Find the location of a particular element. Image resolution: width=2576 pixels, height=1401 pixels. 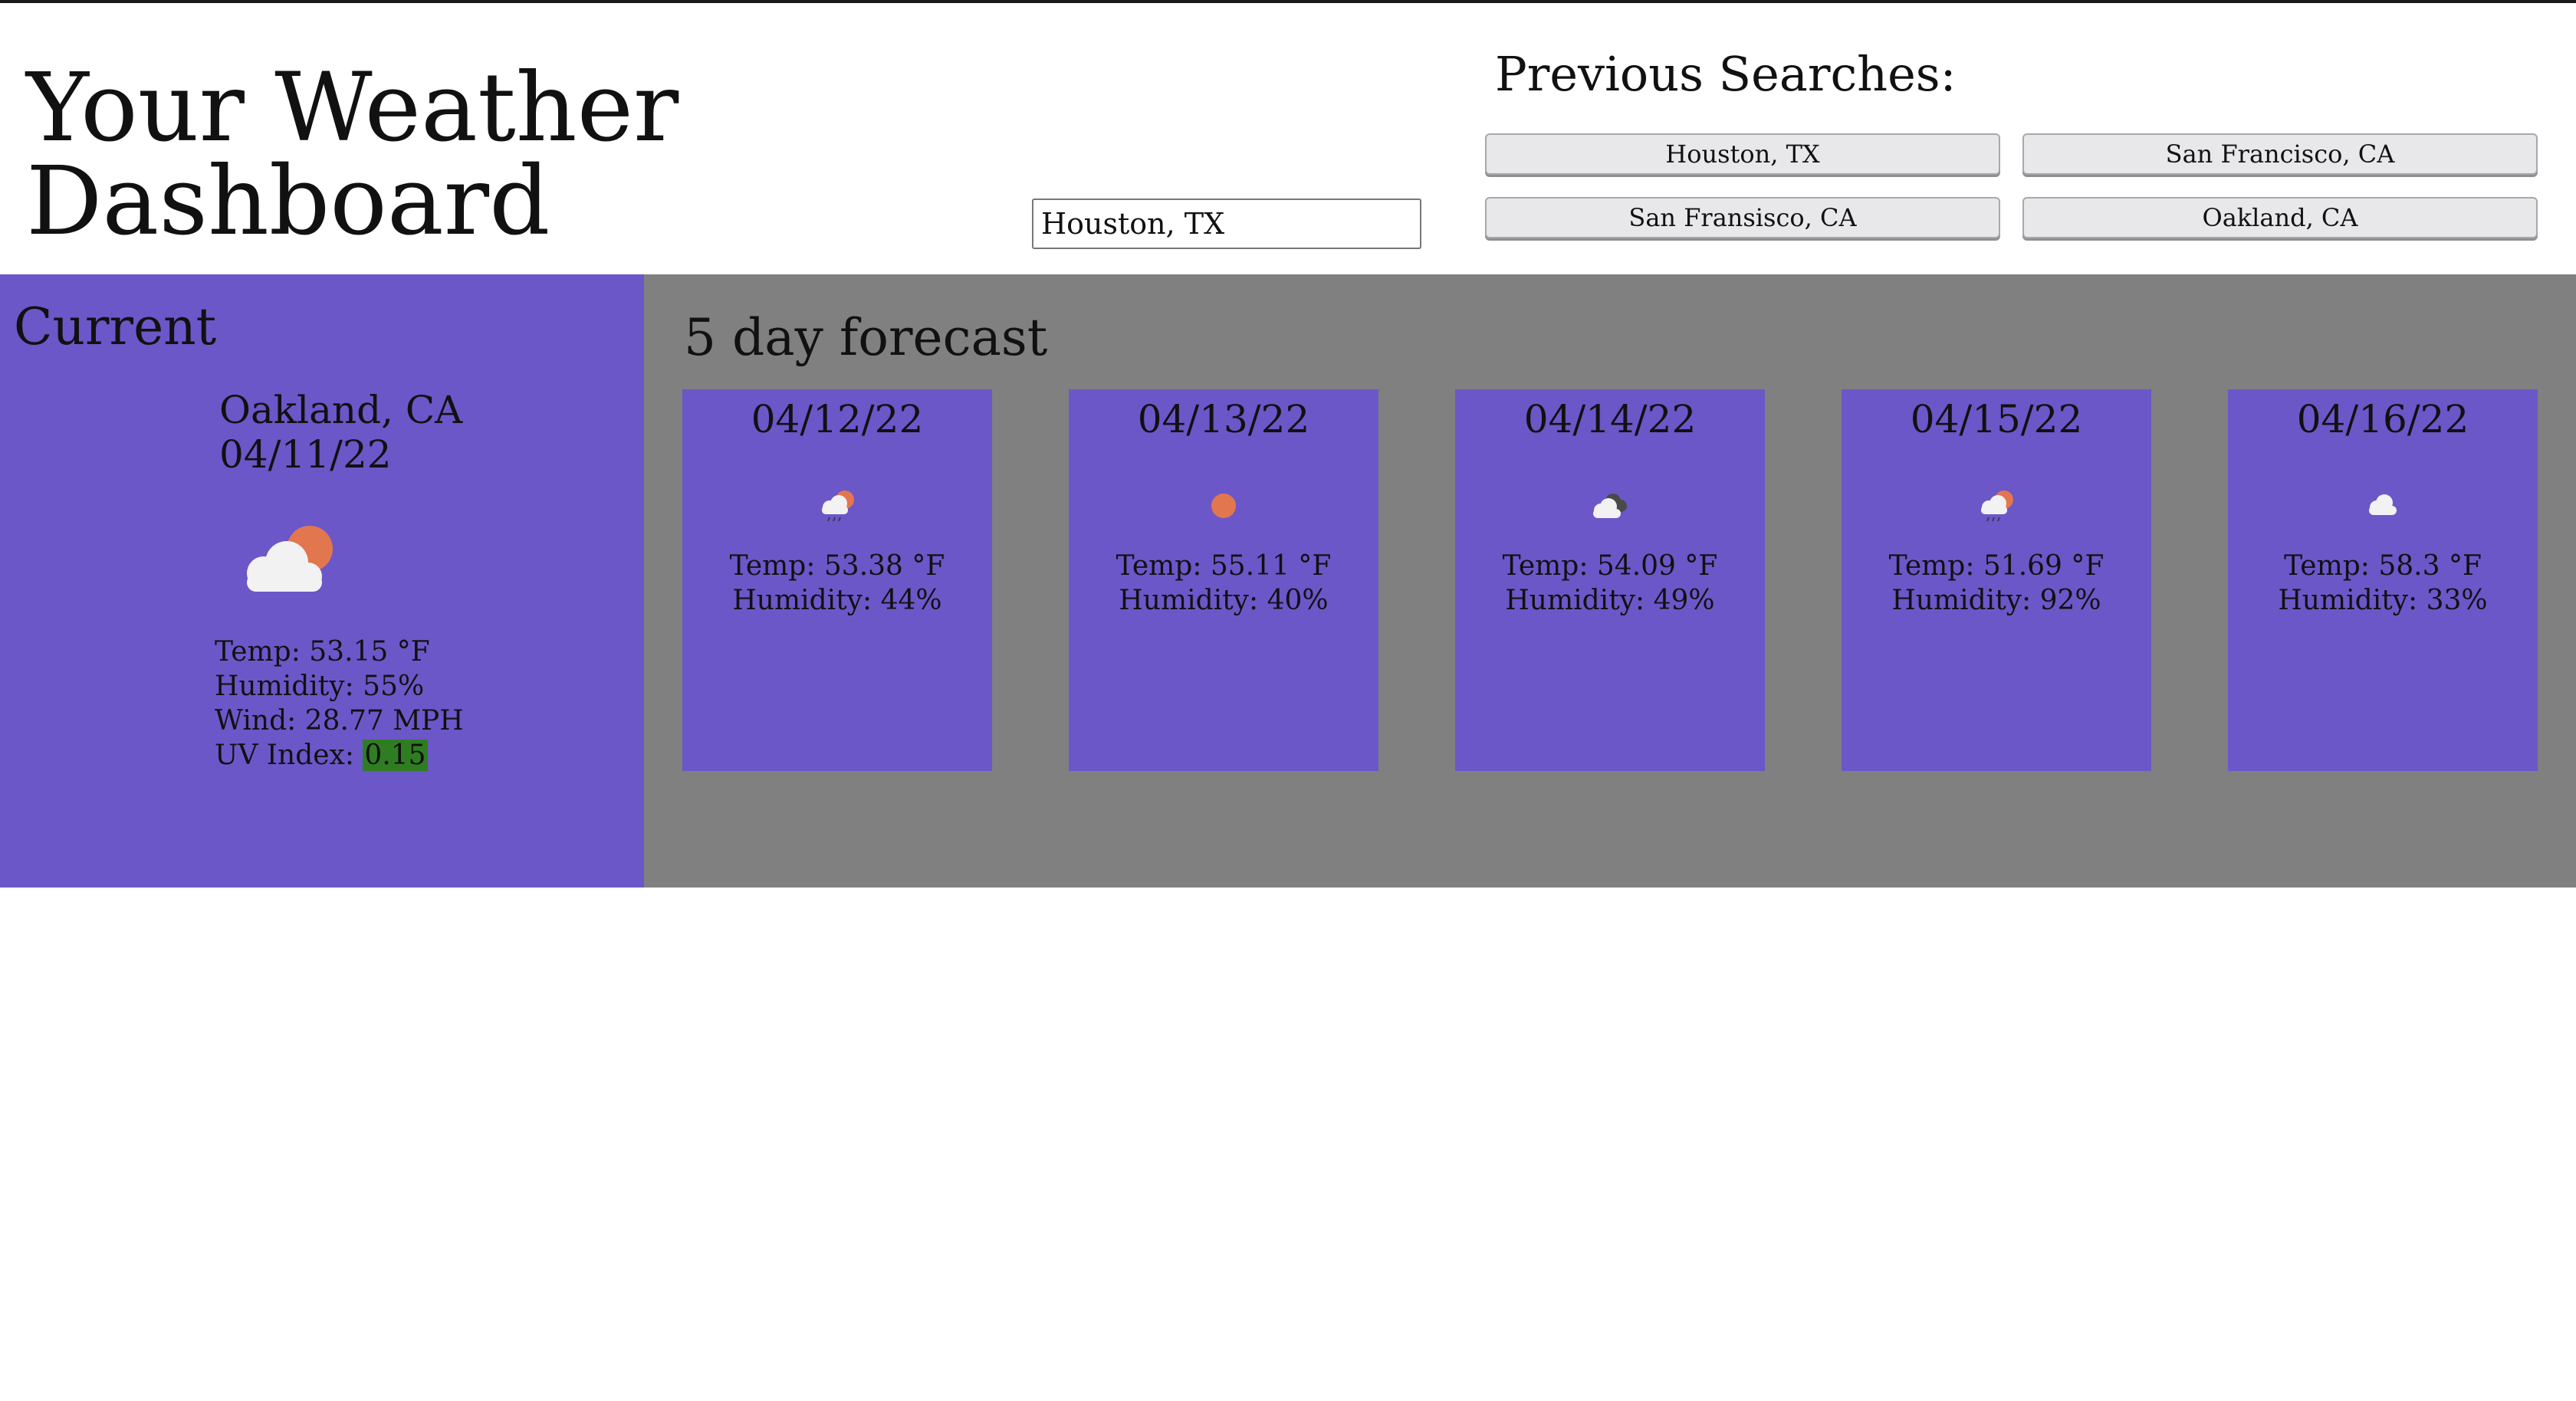

current-wind: Wind: 28.77 MPH is located at coordinates (340, 721).